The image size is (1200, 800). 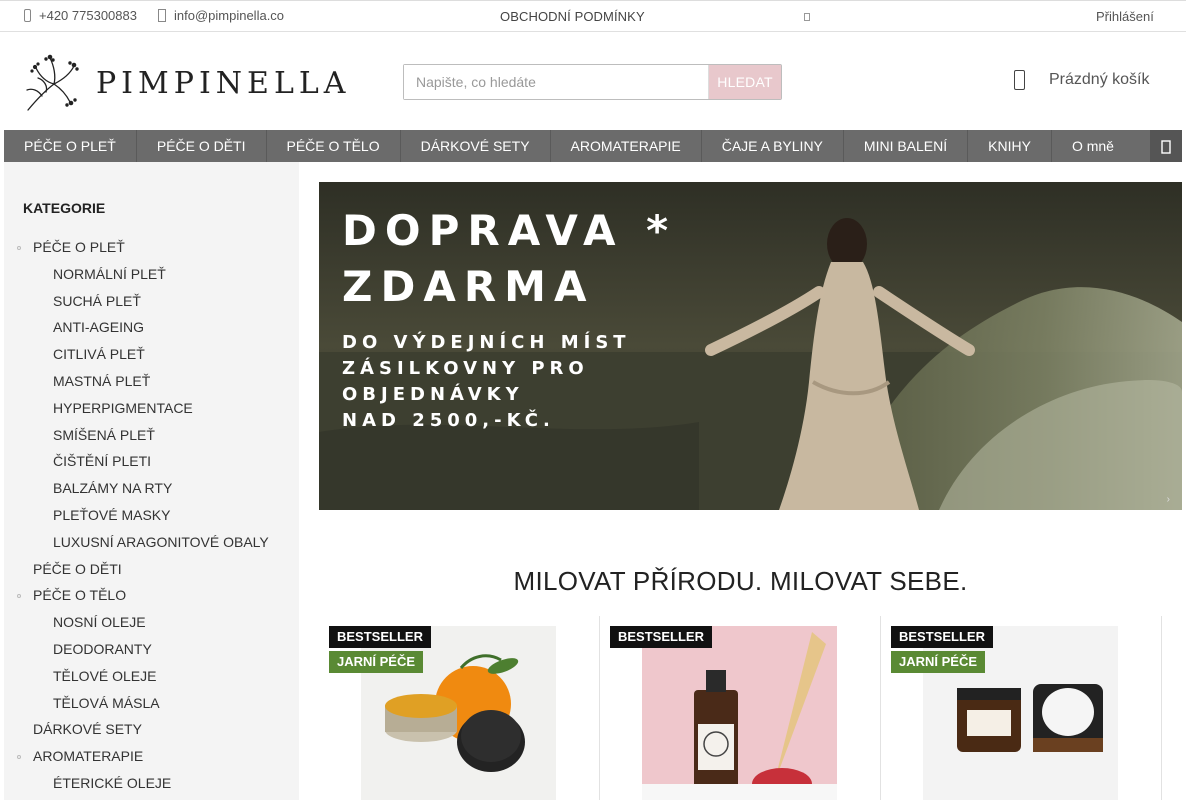 What do you see at coordinates (88, 756) in the screenshot?
I see `category-label: AROMATERAPIE` at bounding box center [88, 756].